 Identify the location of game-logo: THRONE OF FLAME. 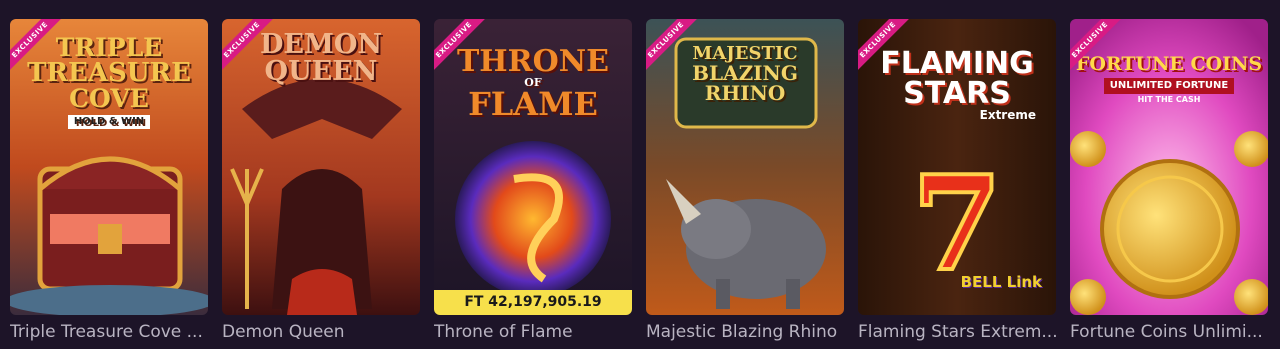
(533, 83).